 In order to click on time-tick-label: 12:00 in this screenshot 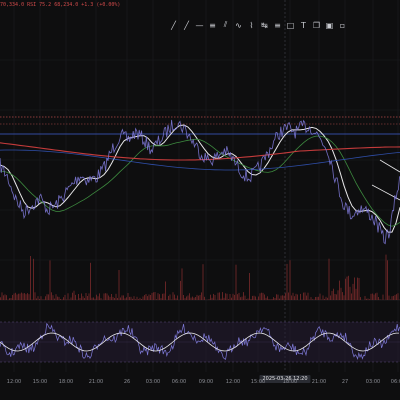, I will do `click(233, 382)`.